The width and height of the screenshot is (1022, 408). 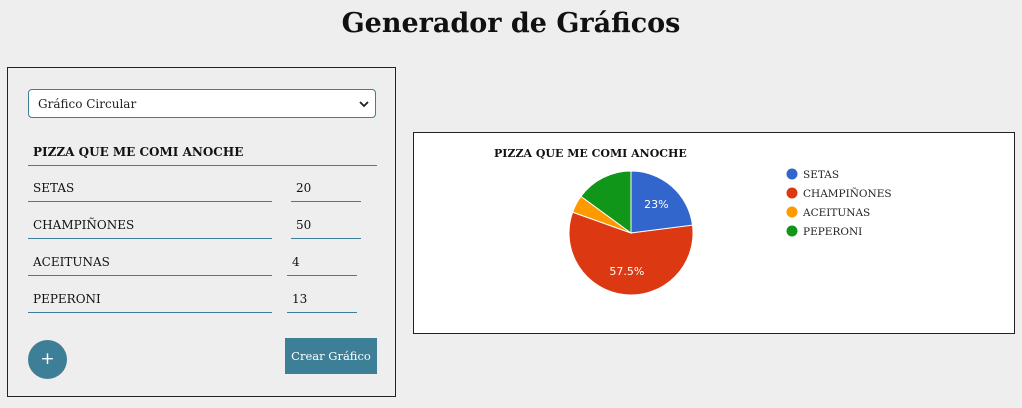 I want to click on legend-label: PEPERONI, so click(x=832, y=232).